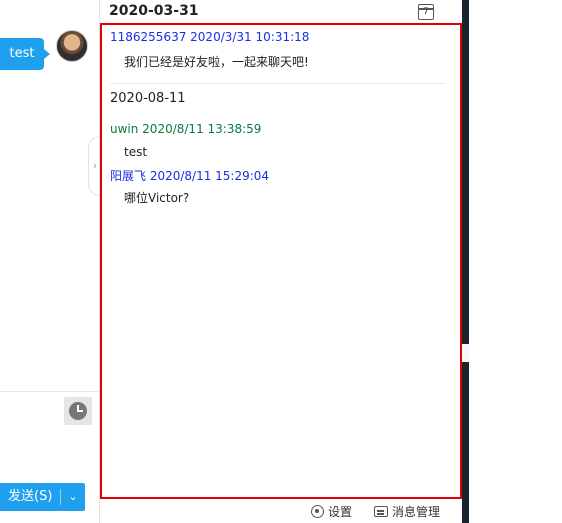  I want to click on message-header: 阳展飞 2020/8/11 15:29:04, so click(190, 176).